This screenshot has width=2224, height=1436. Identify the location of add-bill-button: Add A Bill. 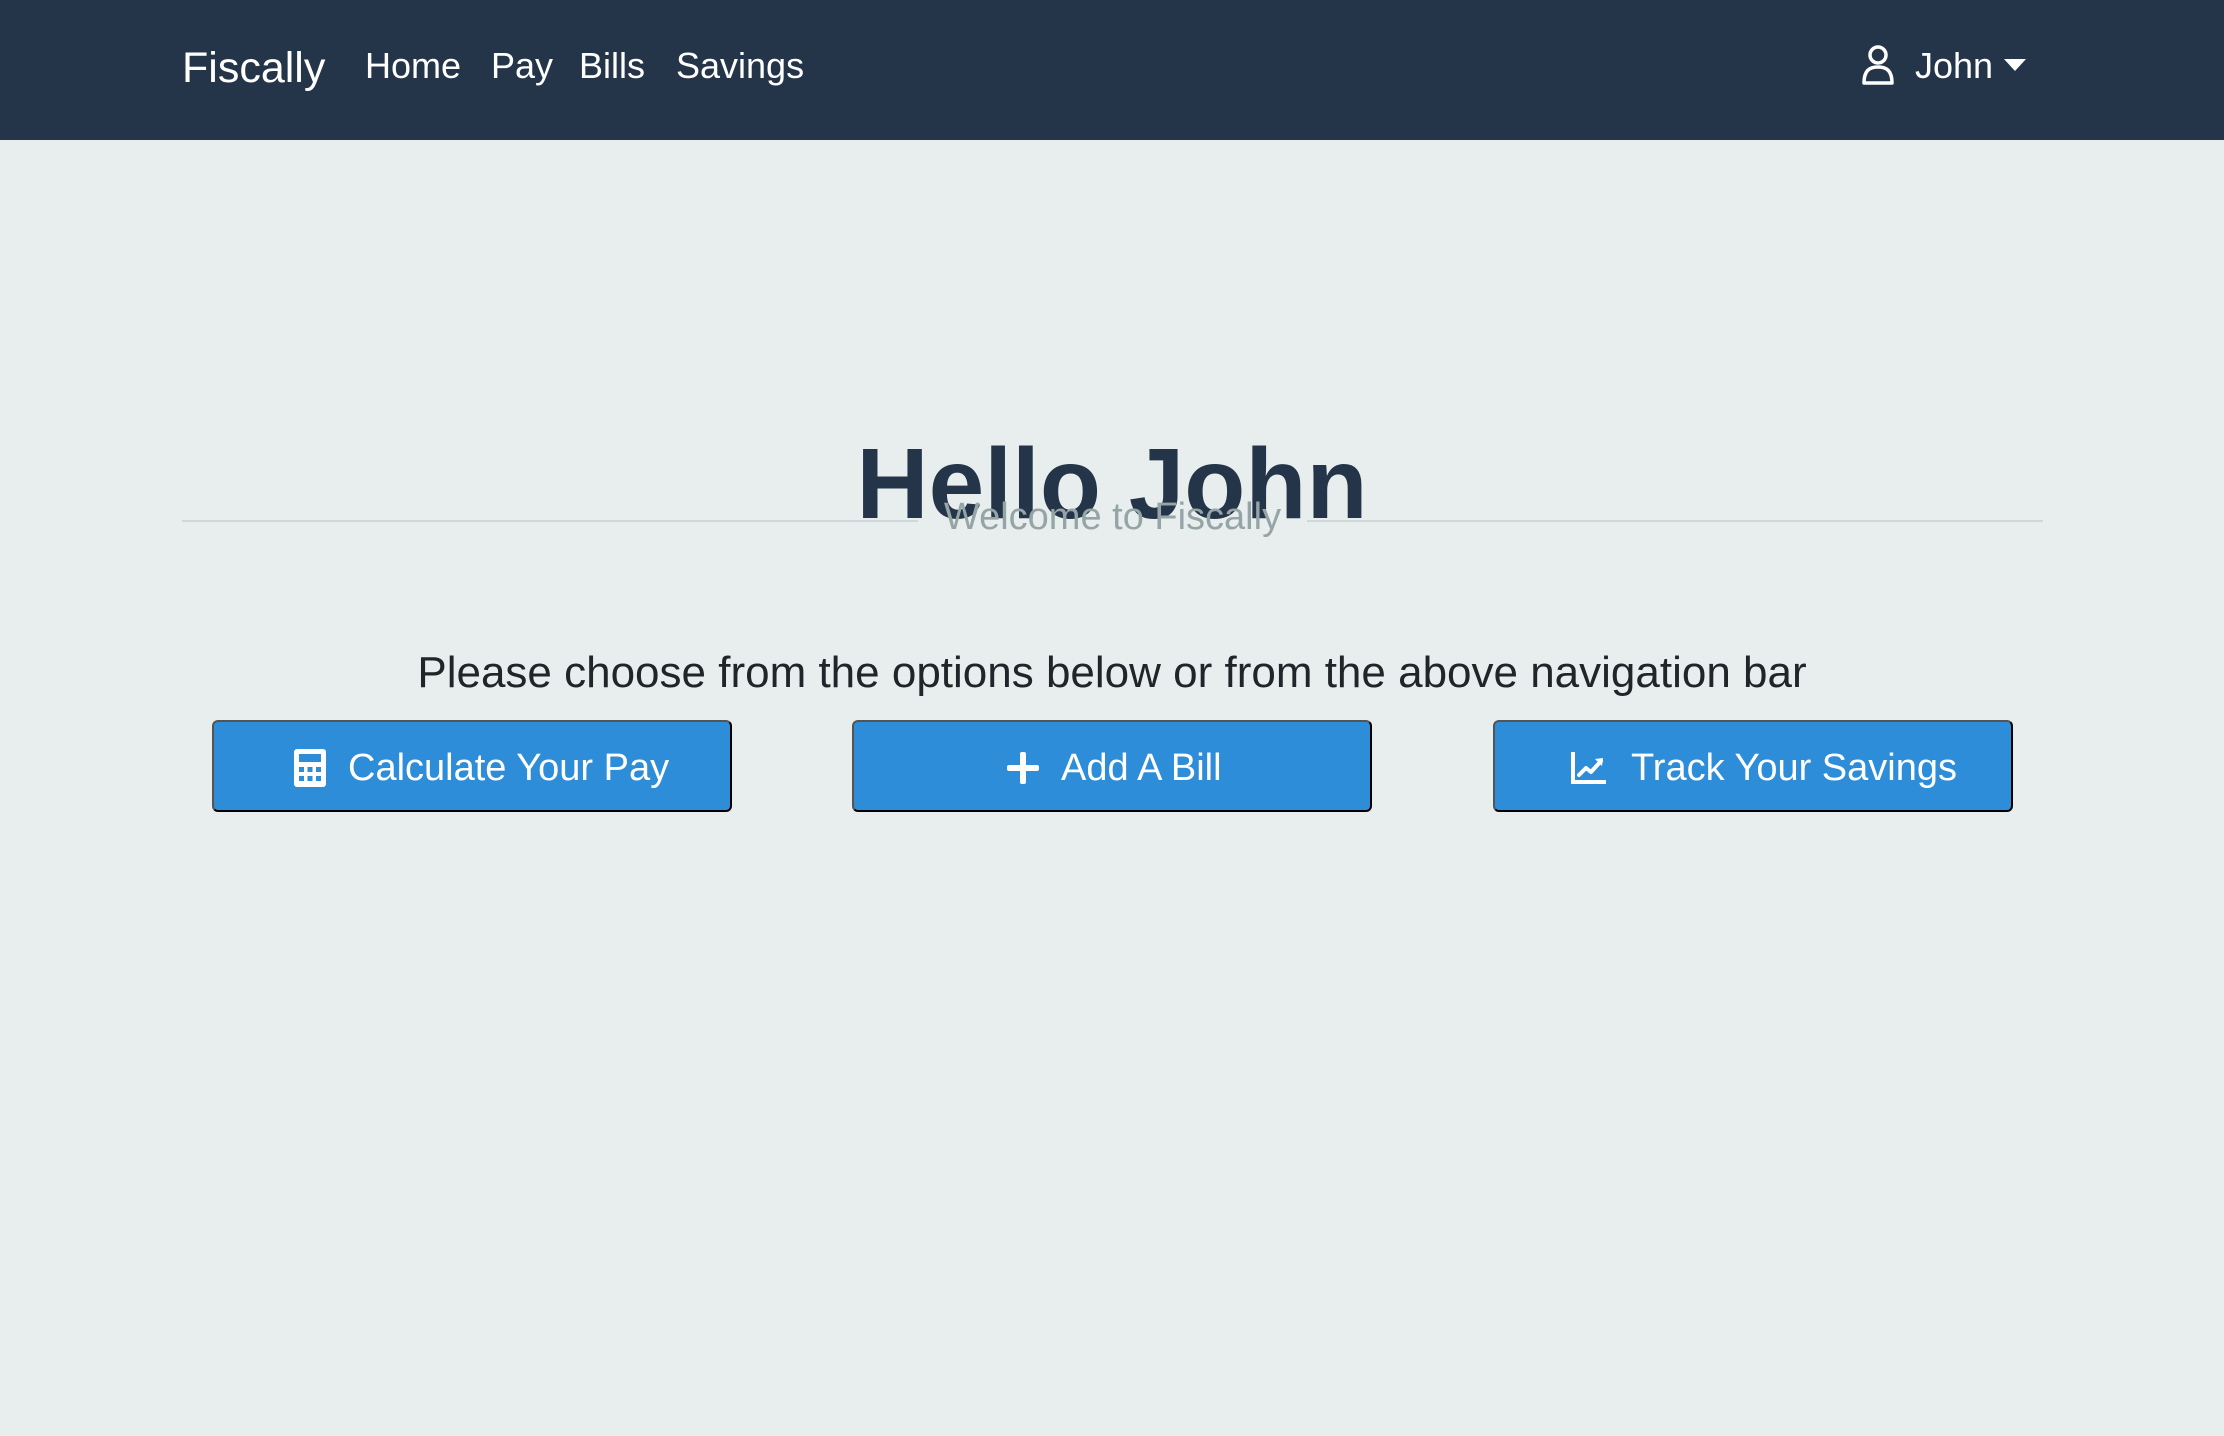
(1112, 766).